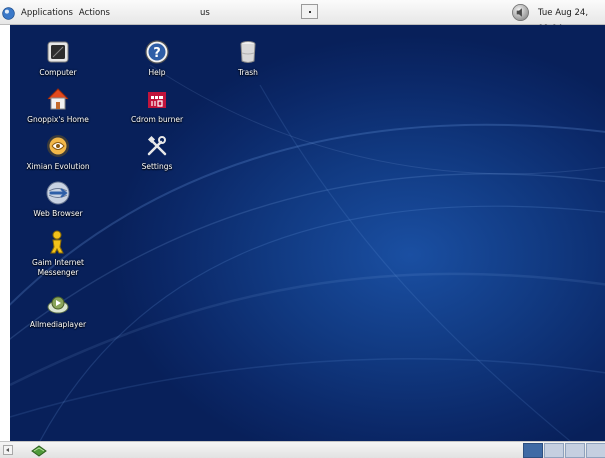 This screenshot has height=458, width=605. Describe the element at coordinates (8, 450) in the screenshot. I see `panel-hide-arrow-icon` at that location.